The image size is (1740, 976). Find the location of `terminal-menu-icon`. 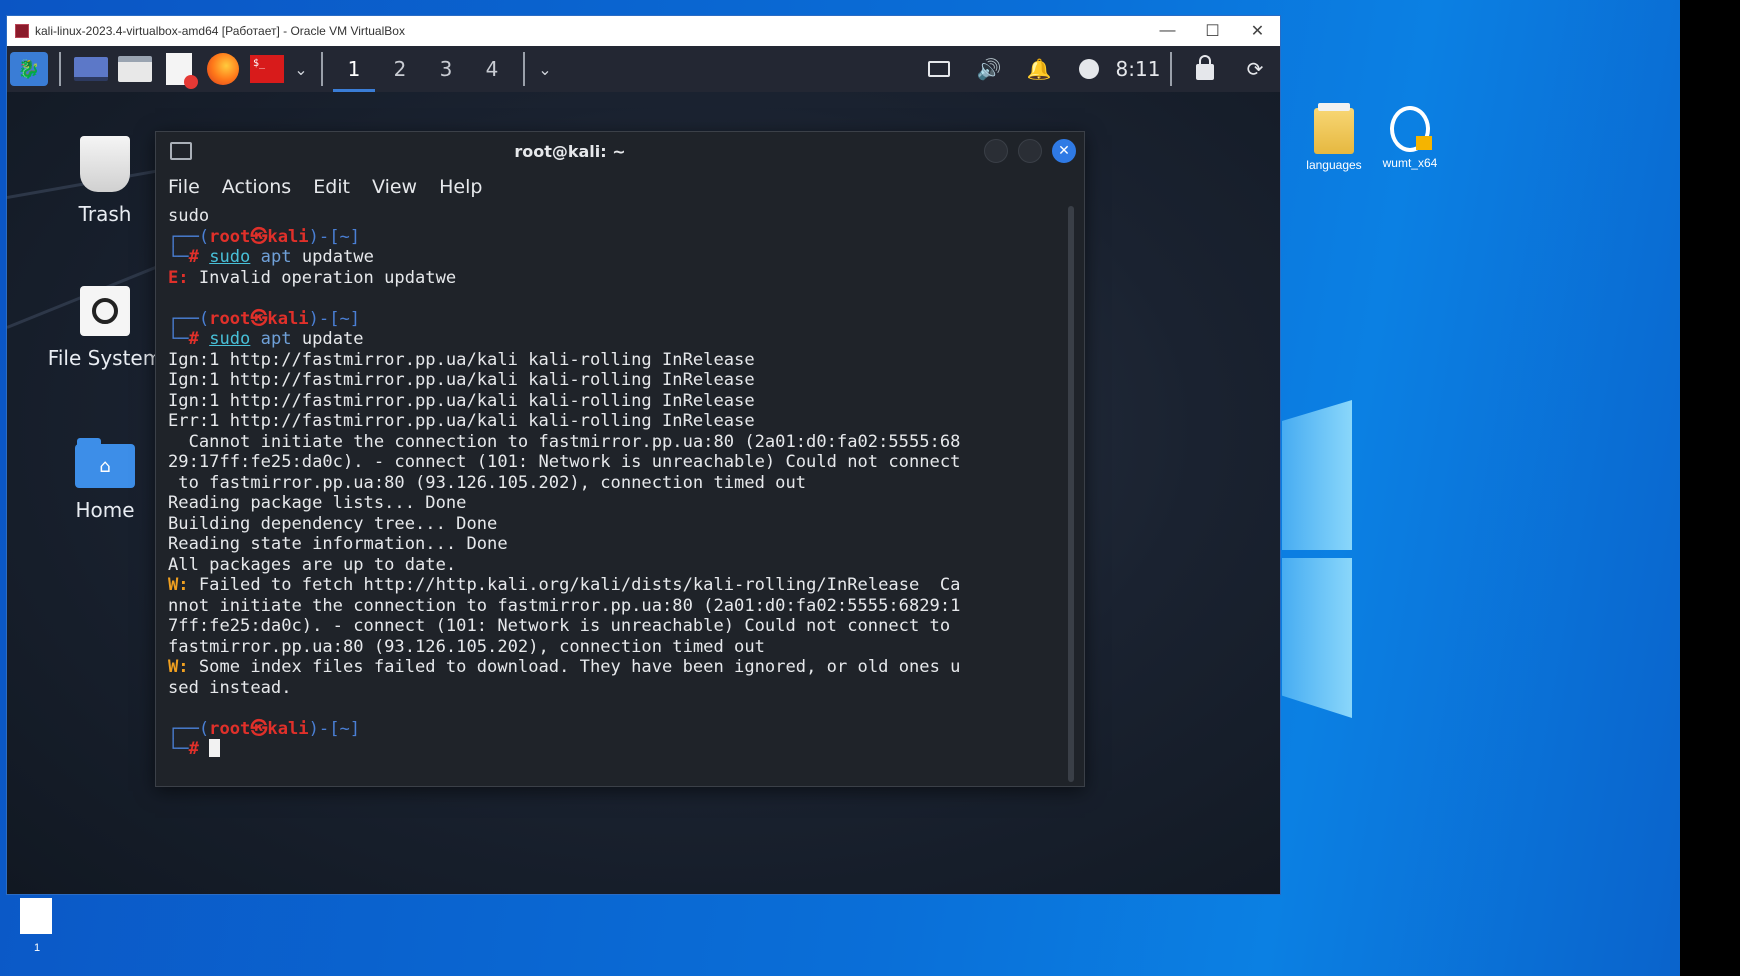

terminal-menu-icon is located at coordinates (181, 151).